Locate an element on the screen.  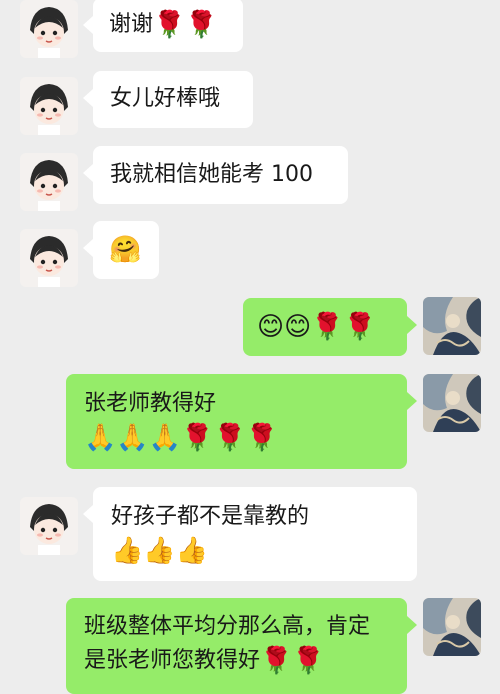
message-text: 班级整体平均分那么高，肯定是张老师您教得好 is located at coordinates (227, 643).